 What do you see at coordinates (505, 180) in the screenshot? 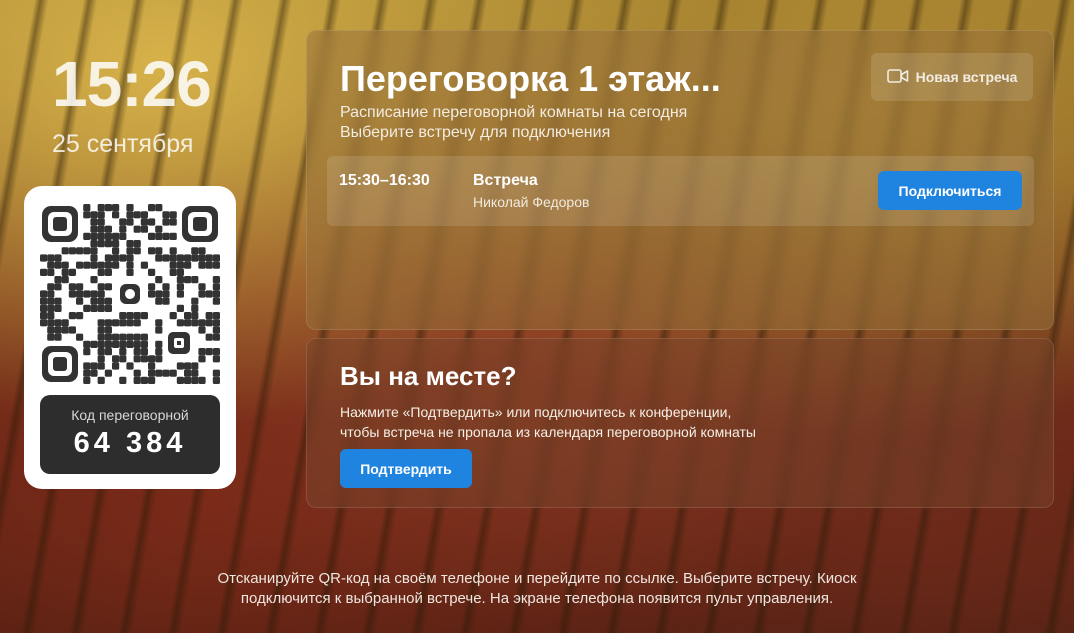
I see `meeting-title: Встреча` at bounding box center [505, 180].